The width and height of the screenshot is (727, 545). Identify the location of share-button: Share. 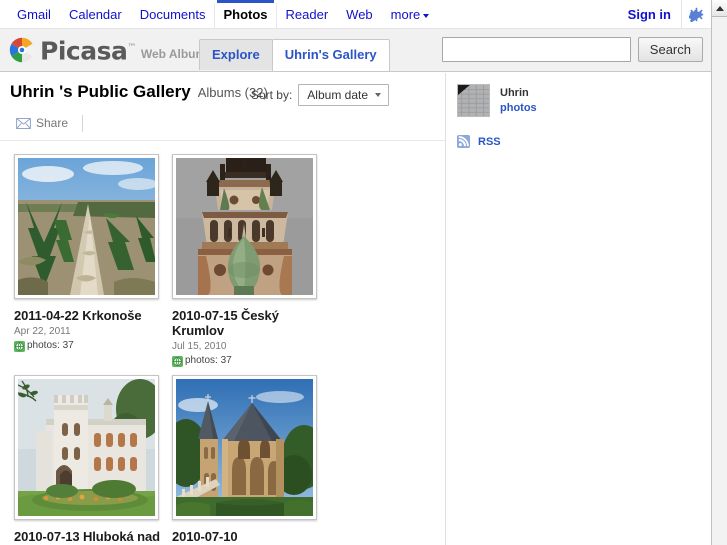
(42, 123).